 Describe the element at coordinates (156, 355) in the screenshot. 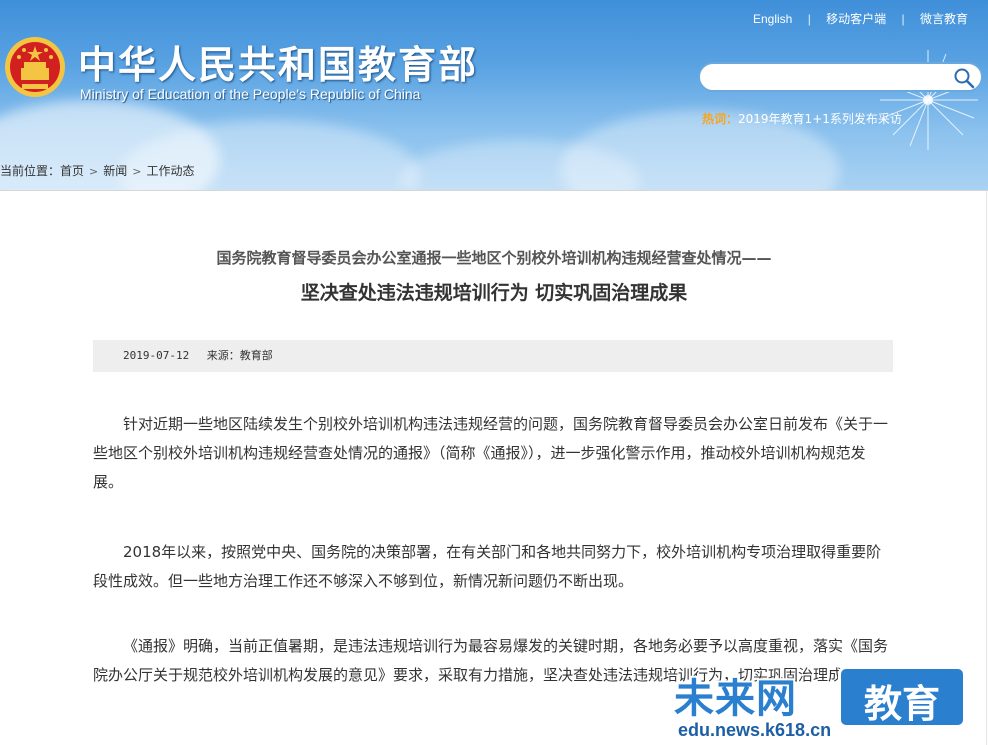

I see `article-date: 2019-07-12` at that location.